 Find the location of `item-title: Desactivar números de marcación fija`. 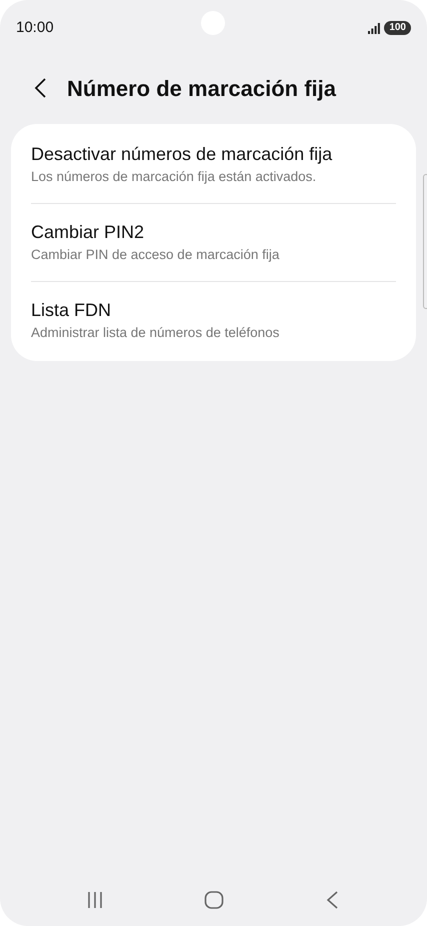

item-title: Desactivar números de marcación fija is located at coordinates (182, 154).